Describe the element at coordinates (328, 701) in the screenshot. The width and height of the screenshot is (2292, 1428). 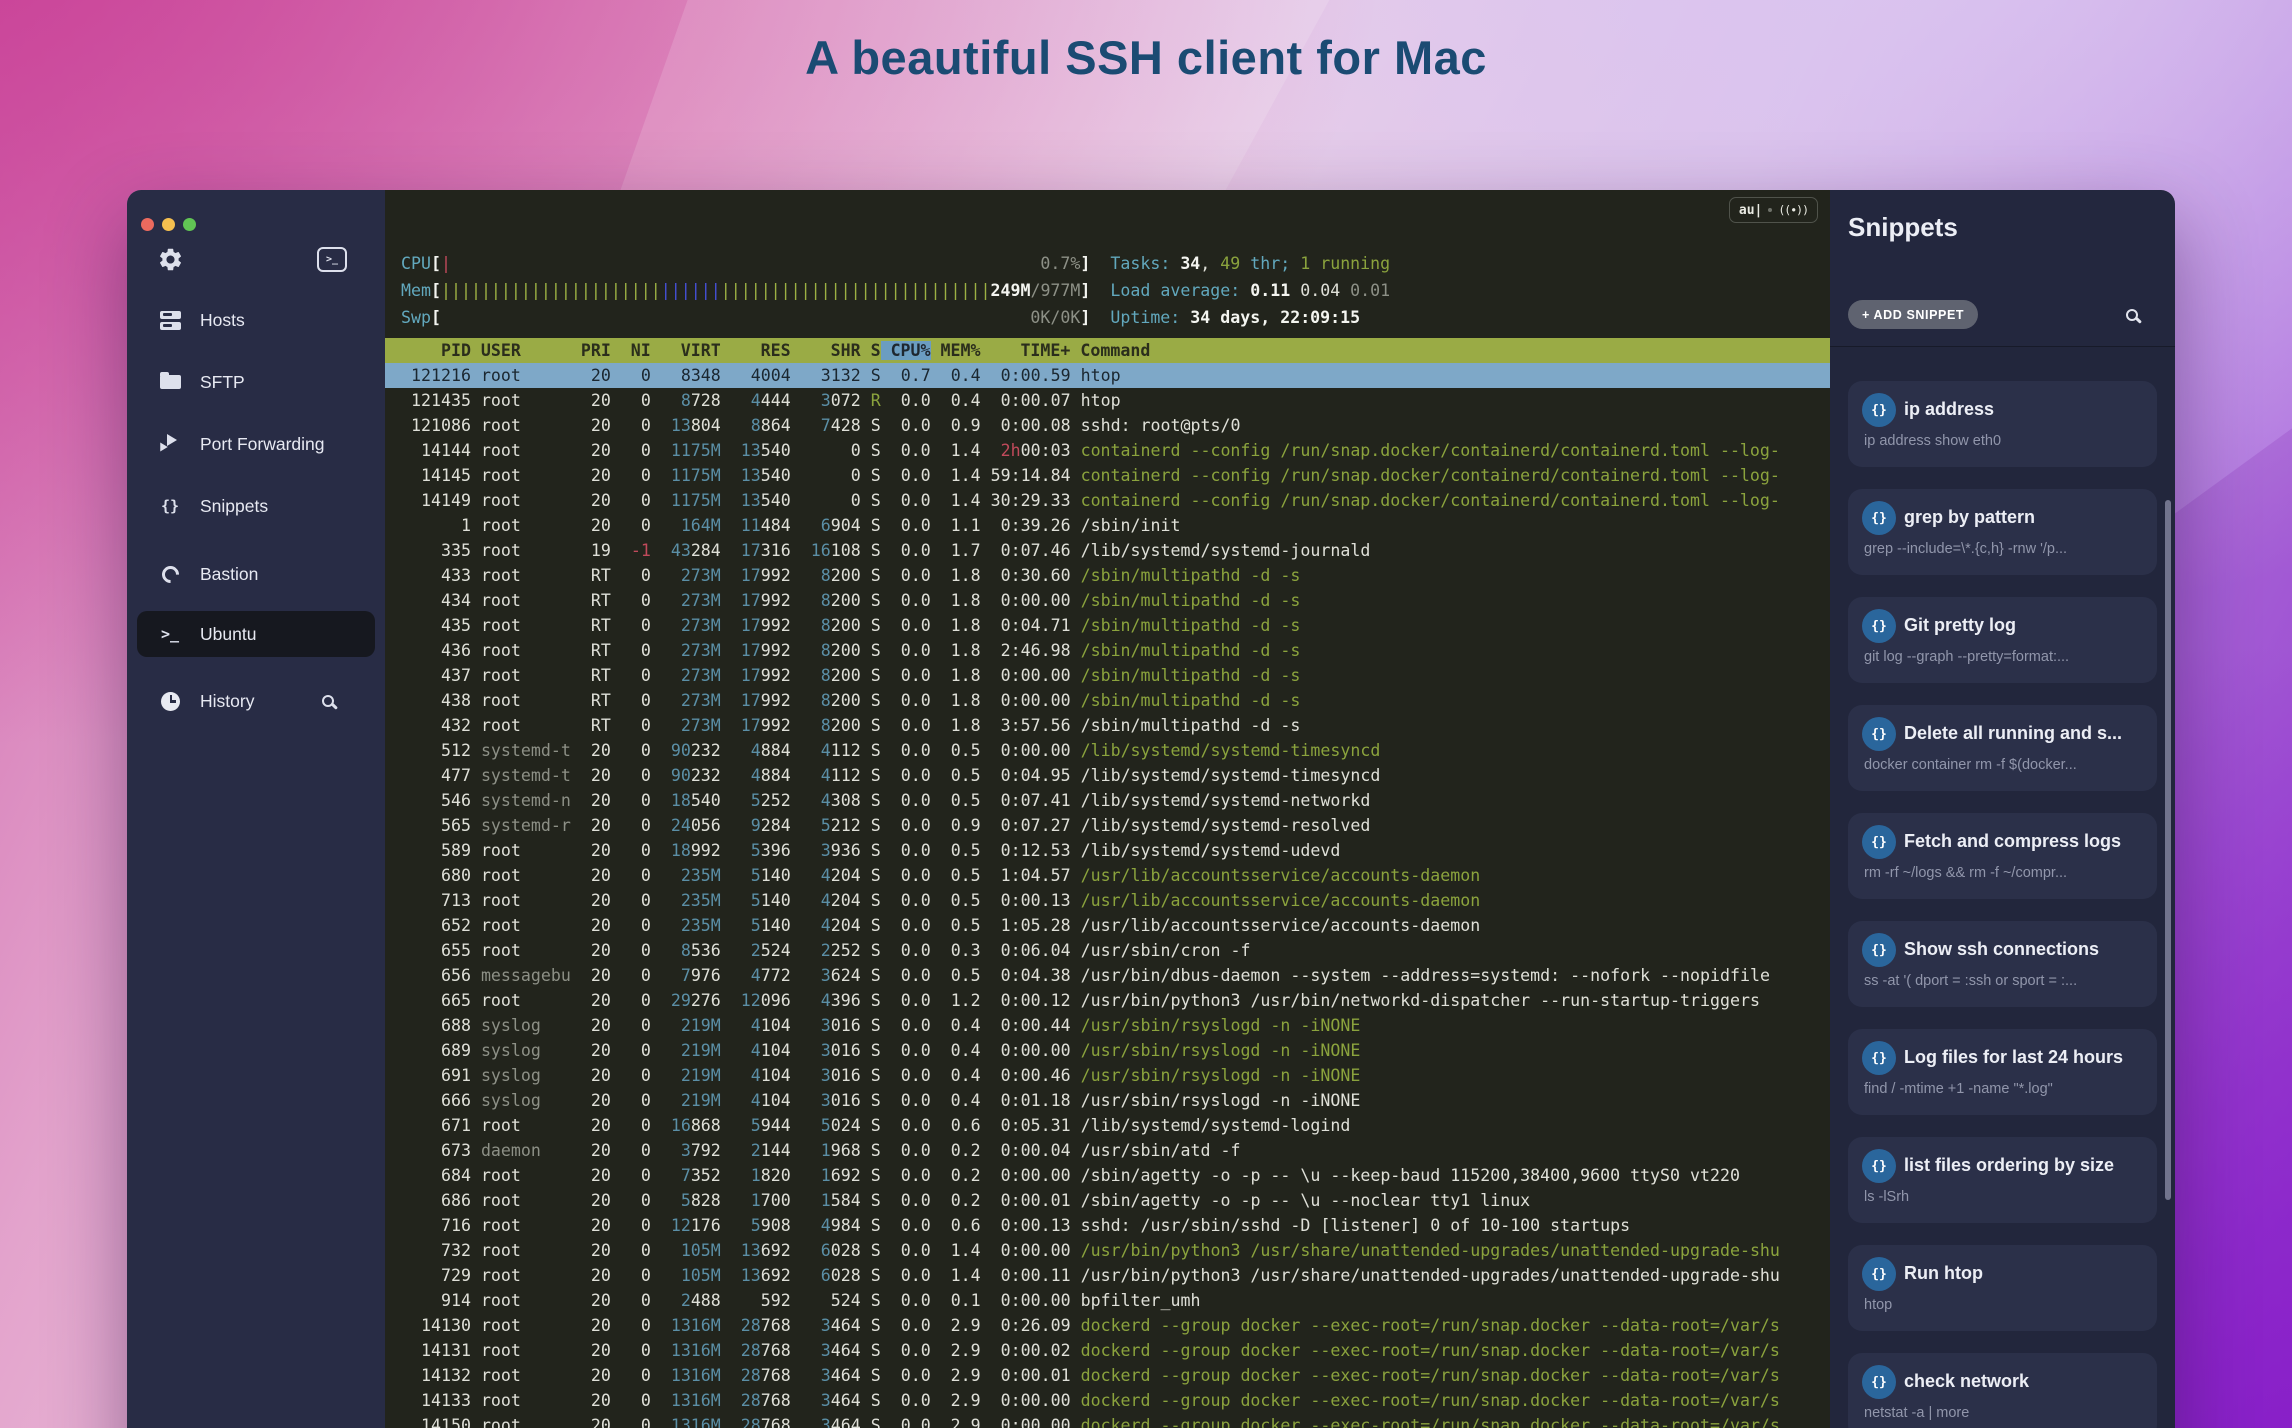
I see `search-icon` at that location.